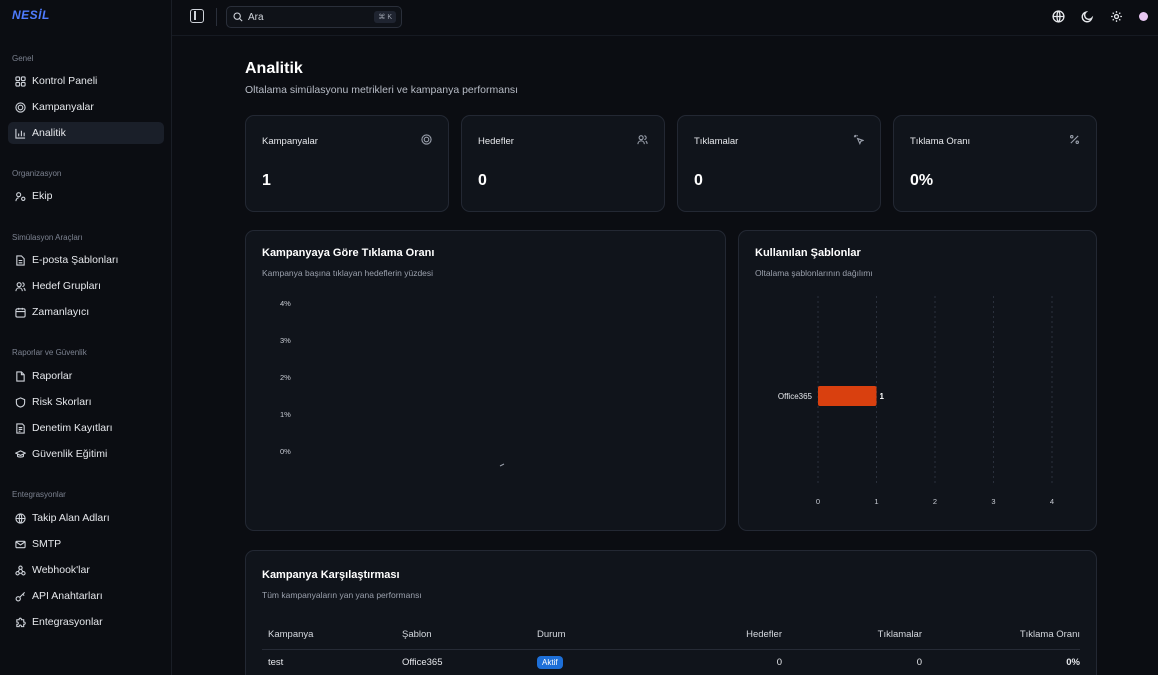 The width and height of the screenshot is (1158, 675). I want to click on sidebar-item-webhooklar: Webhook'lar, so click(86, 570).